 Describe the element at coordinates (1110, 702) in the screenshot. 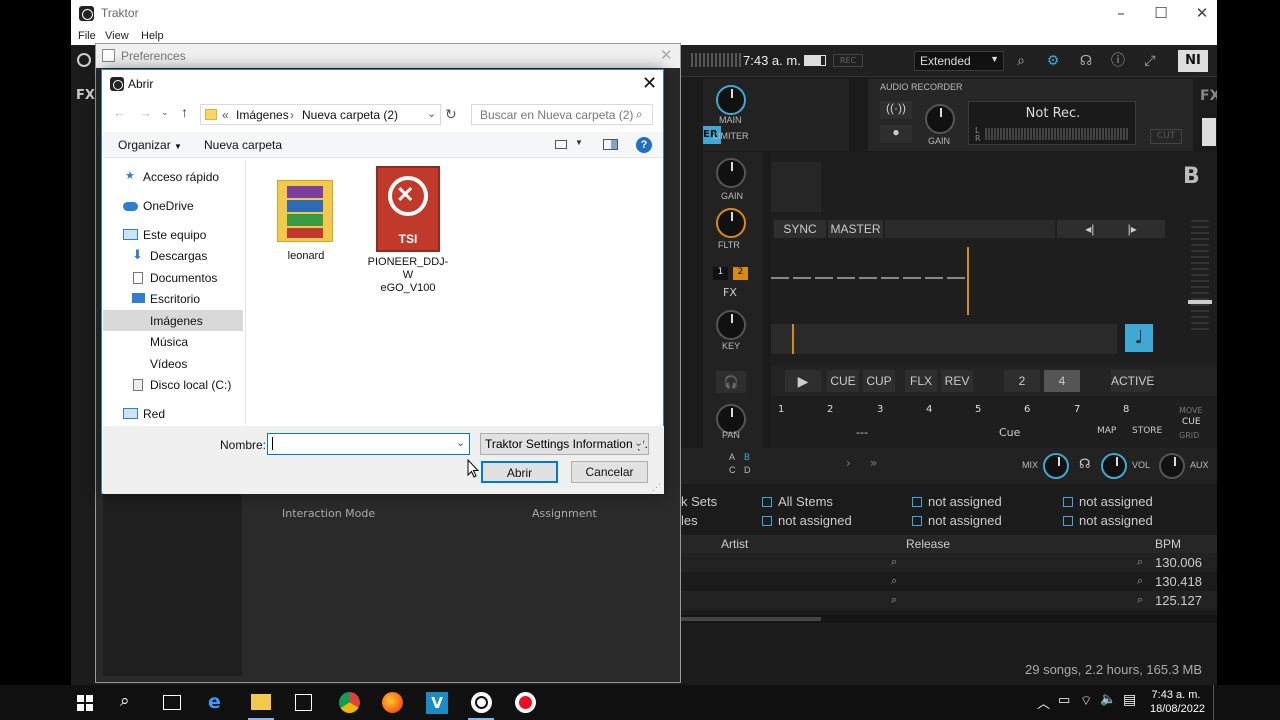

I see `volume-icon: 🔈` at that location.